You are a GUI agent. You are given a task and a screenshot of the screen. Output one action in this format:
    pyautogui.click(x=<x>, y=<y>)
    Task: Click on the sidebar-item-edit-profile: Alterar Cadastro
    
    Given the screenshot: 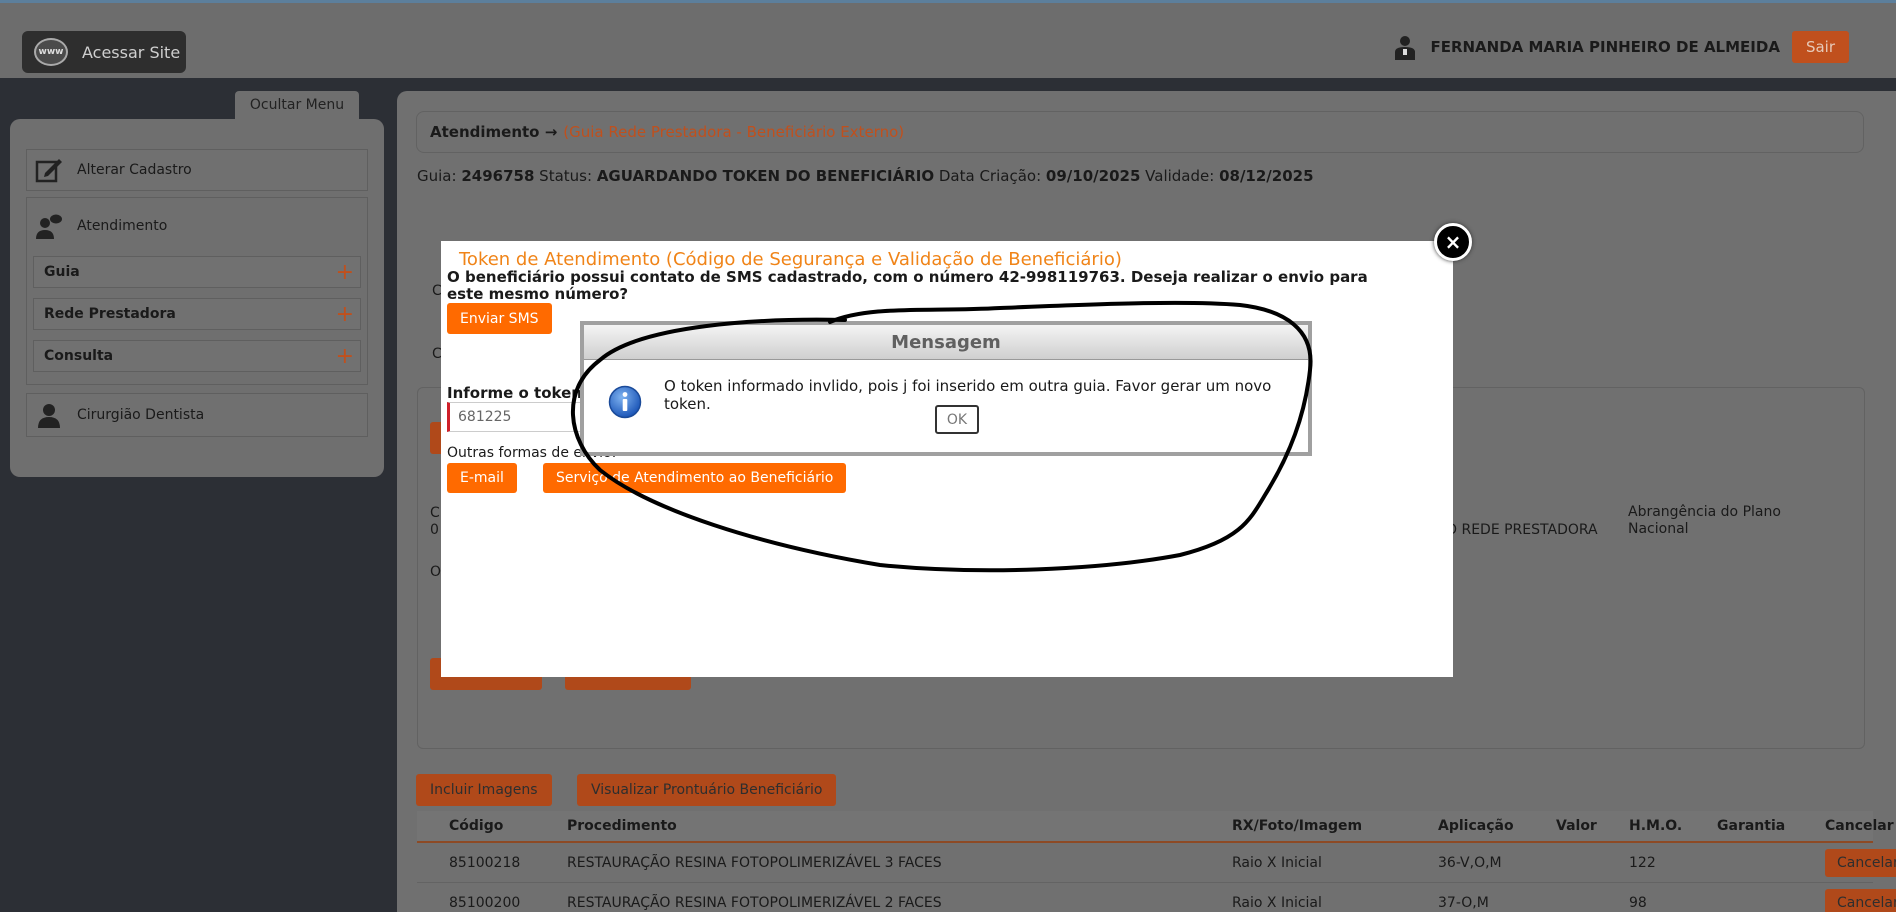 What is the action you would take?
    pyautogui.click(x=197, y=170)
    